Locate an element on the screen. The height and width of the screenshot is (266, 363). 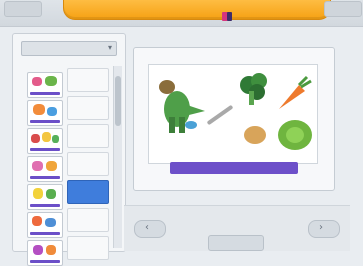
progress-strip is located at coordinates (234, 168).